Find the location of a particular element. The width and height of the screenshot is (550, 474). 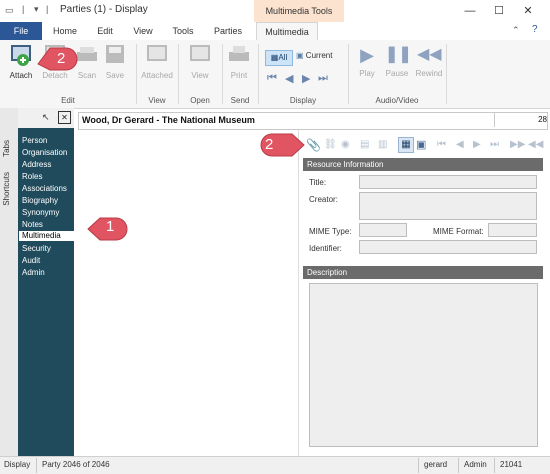

last-record-icon: ⏭ is located at coordinates (323, 78).